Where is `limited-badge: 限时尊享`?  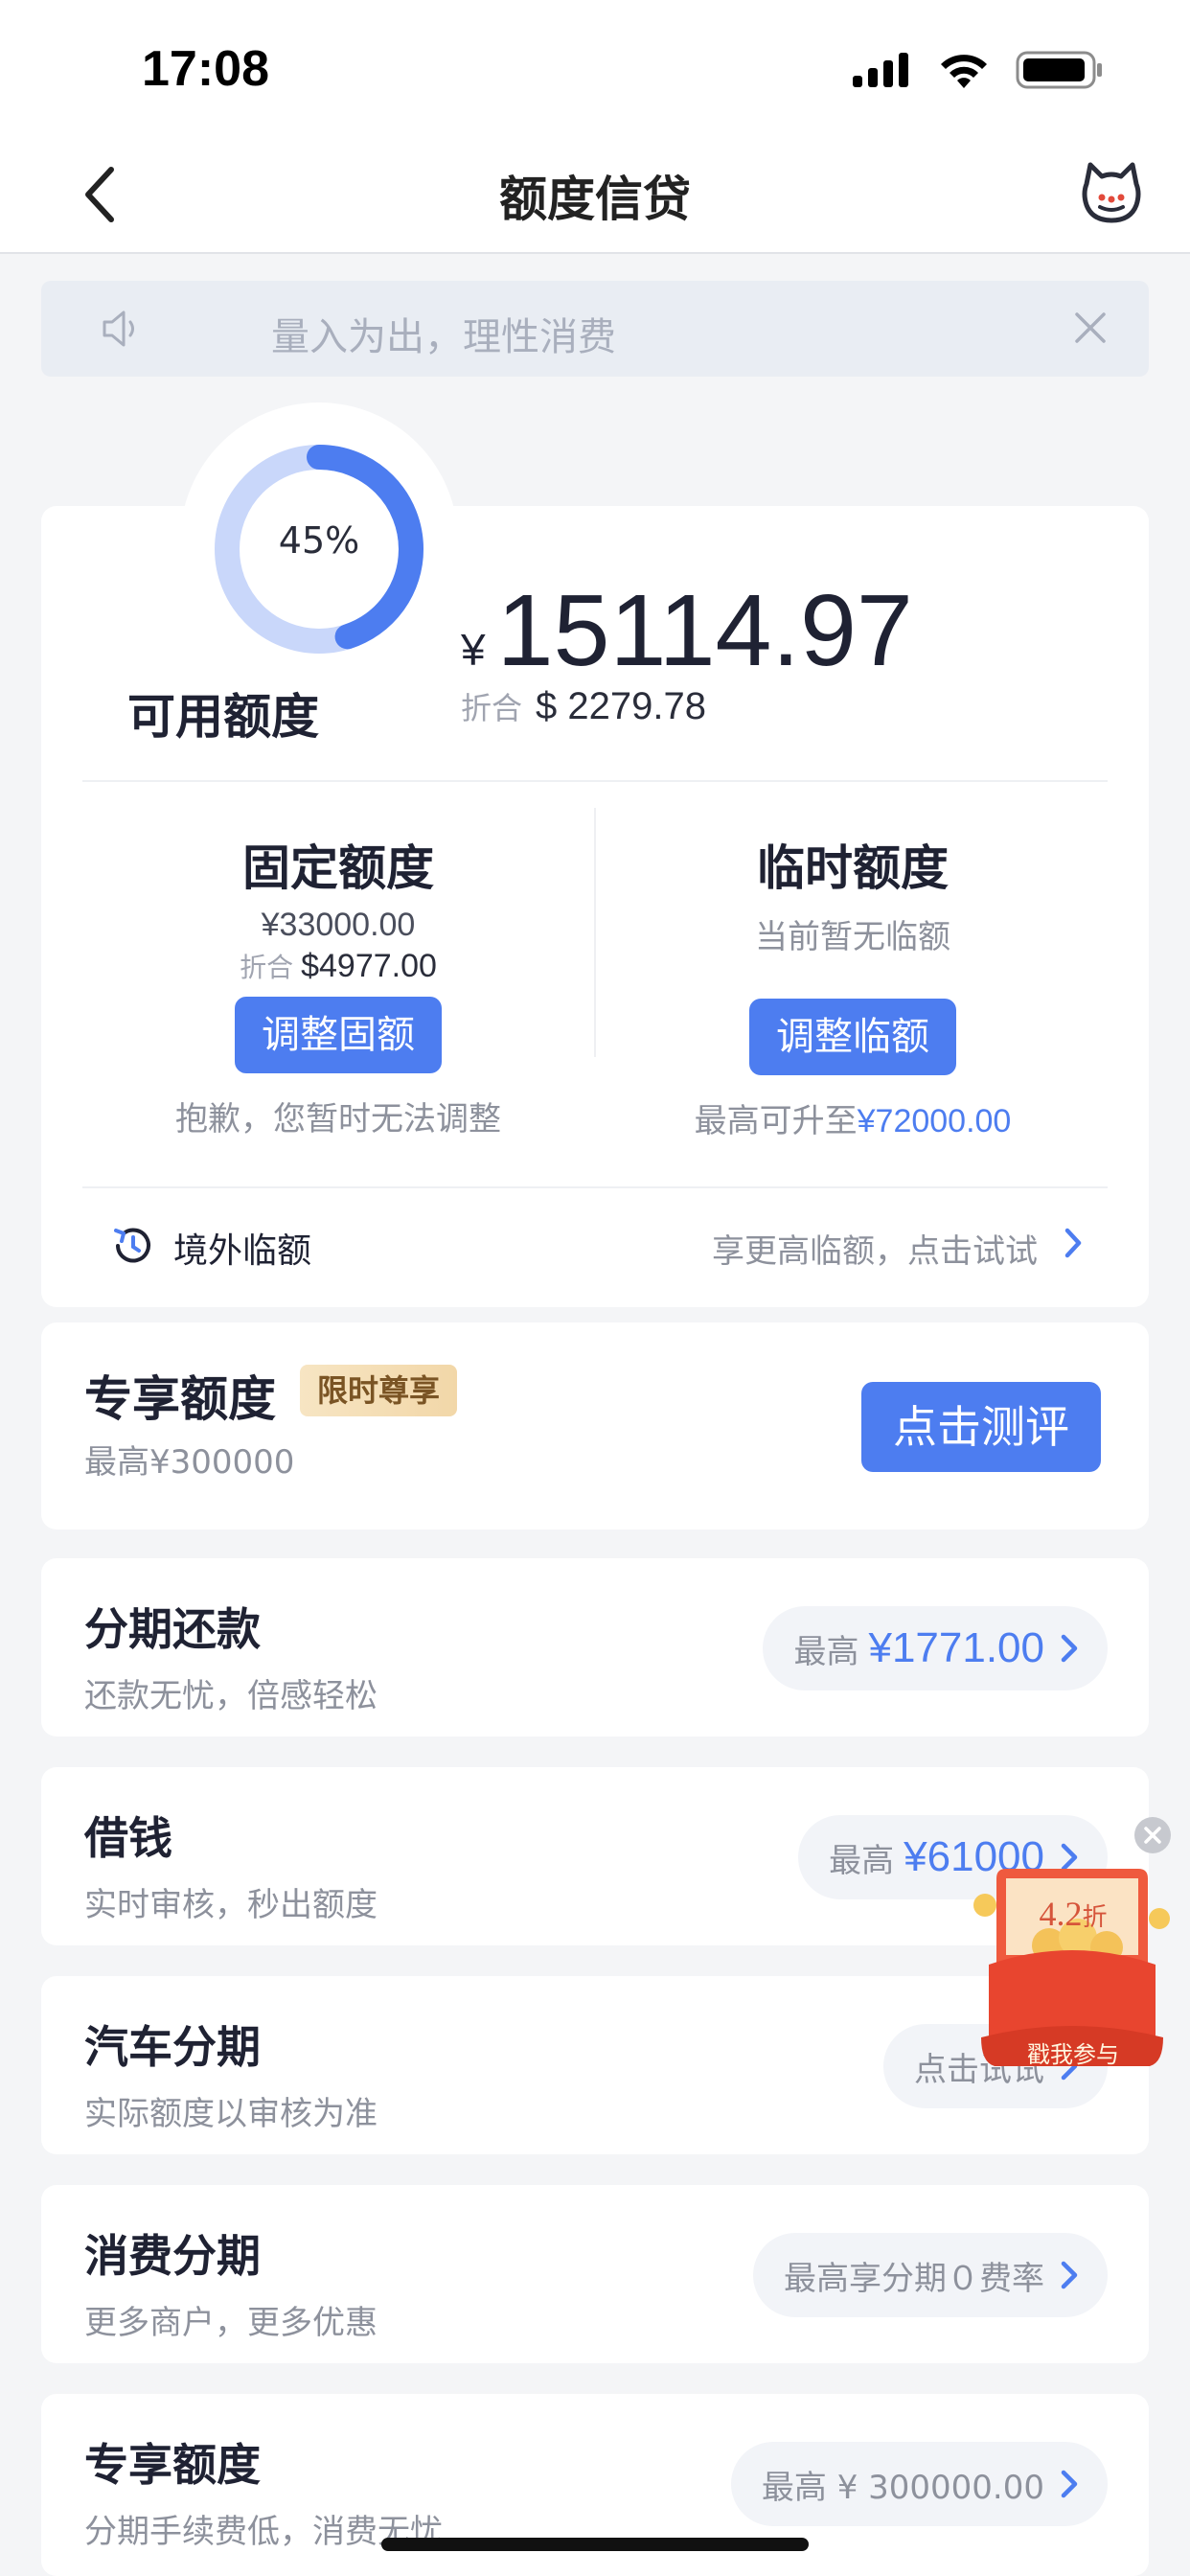
limited-badge: 限时尊享 is located at coordinates (379, 1390).